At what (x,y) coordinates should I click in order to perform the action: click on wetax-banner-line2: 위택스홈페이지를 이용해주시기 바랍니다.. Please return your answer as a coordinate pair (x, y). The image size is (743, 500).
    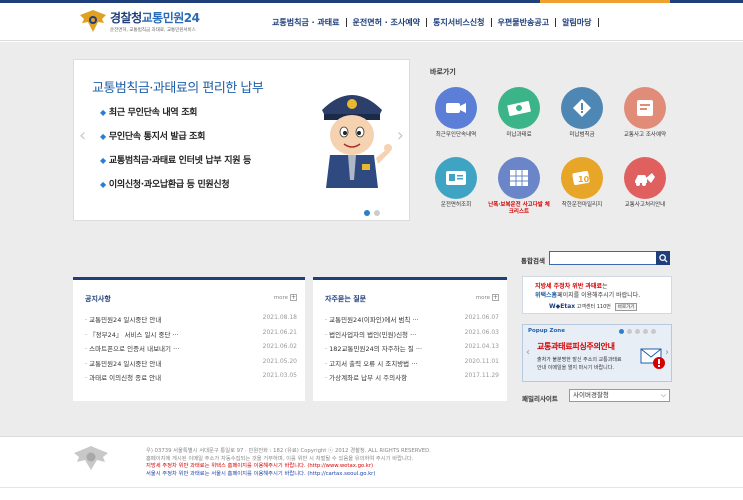
    Looking at the image, I should click on (588, 295).